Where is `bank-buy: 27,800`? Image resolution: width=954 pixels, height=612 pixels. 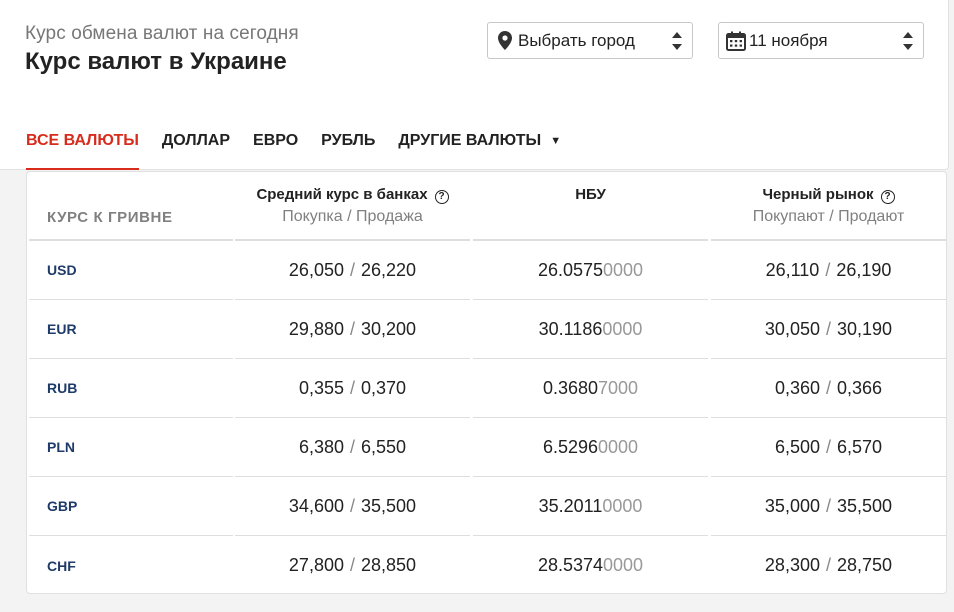
bank-buy: 27,800 is located at coordinates (316, 565).